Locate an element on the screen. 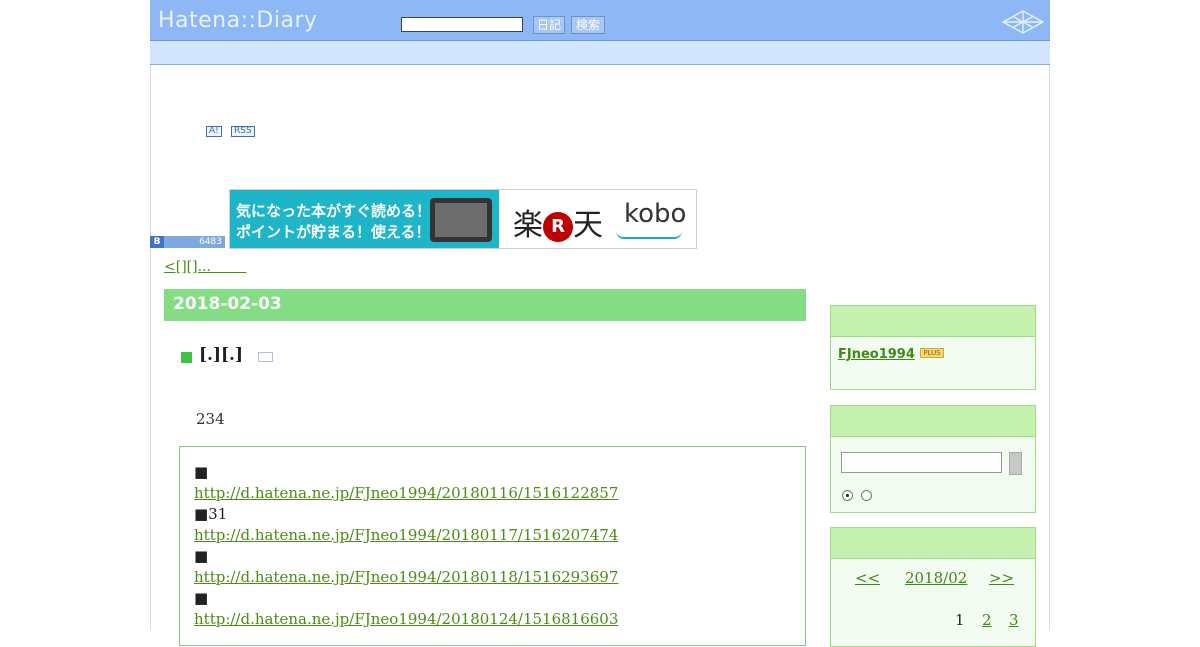 Image resolution: width=1200 pixels, height=647 pixels. calendar-module: << 2018/02 >> 1 2 3 is located at coordinates (933, 587).